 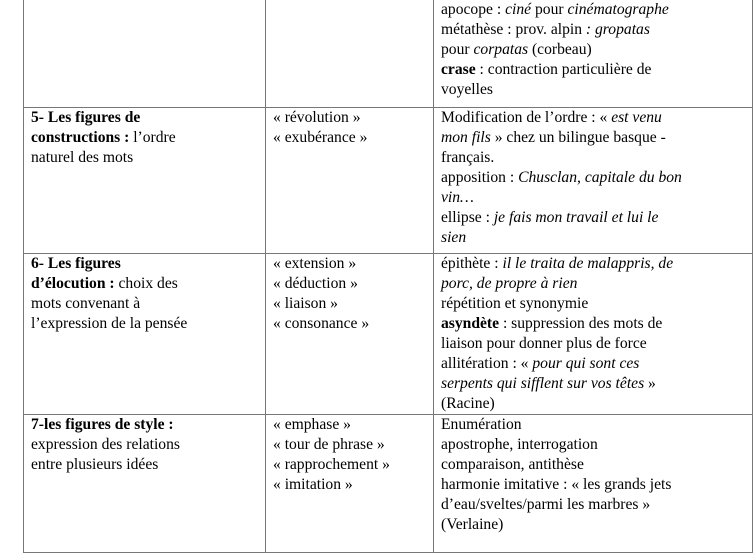 I want to click on text-run: « tour de phrase », so click(x=329, y=444).